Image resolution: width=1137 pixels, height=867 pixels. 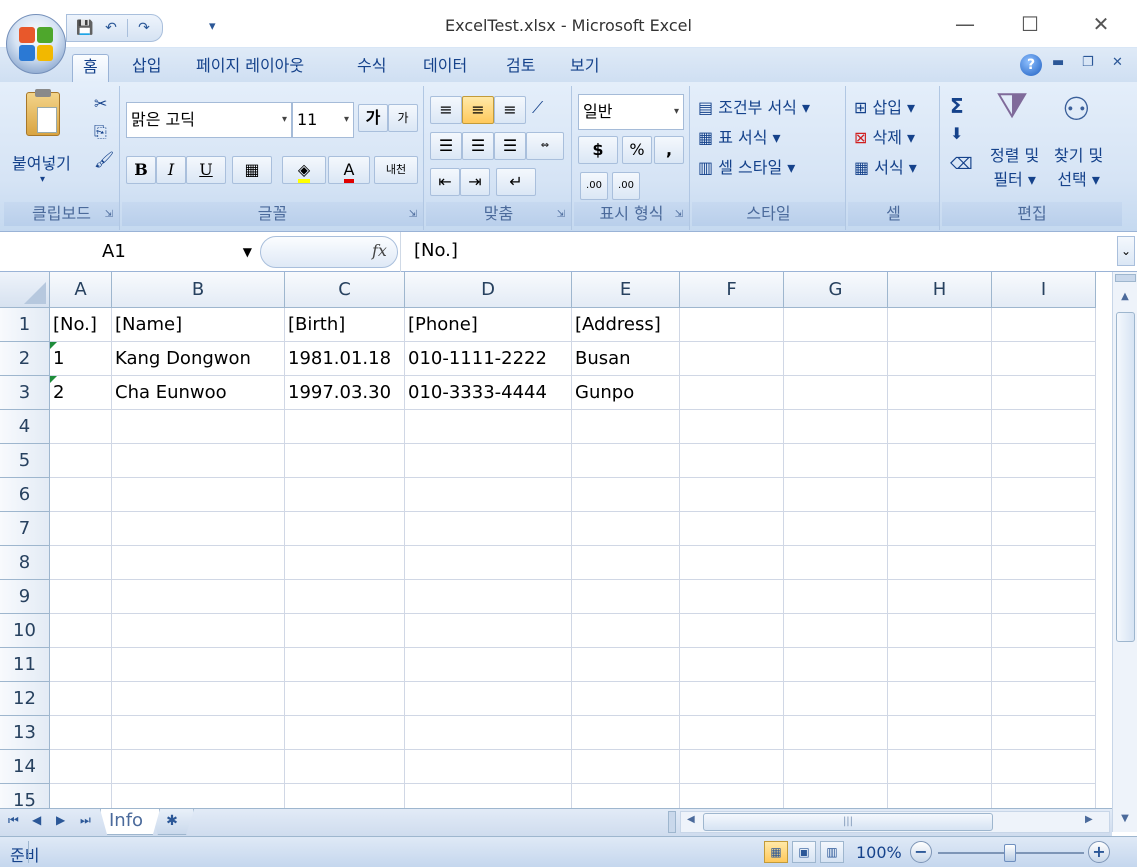 What do you see at coordinates (1044, 733) in the screenshot?
I see `cell-i13` at bounding box center [1044, 733].